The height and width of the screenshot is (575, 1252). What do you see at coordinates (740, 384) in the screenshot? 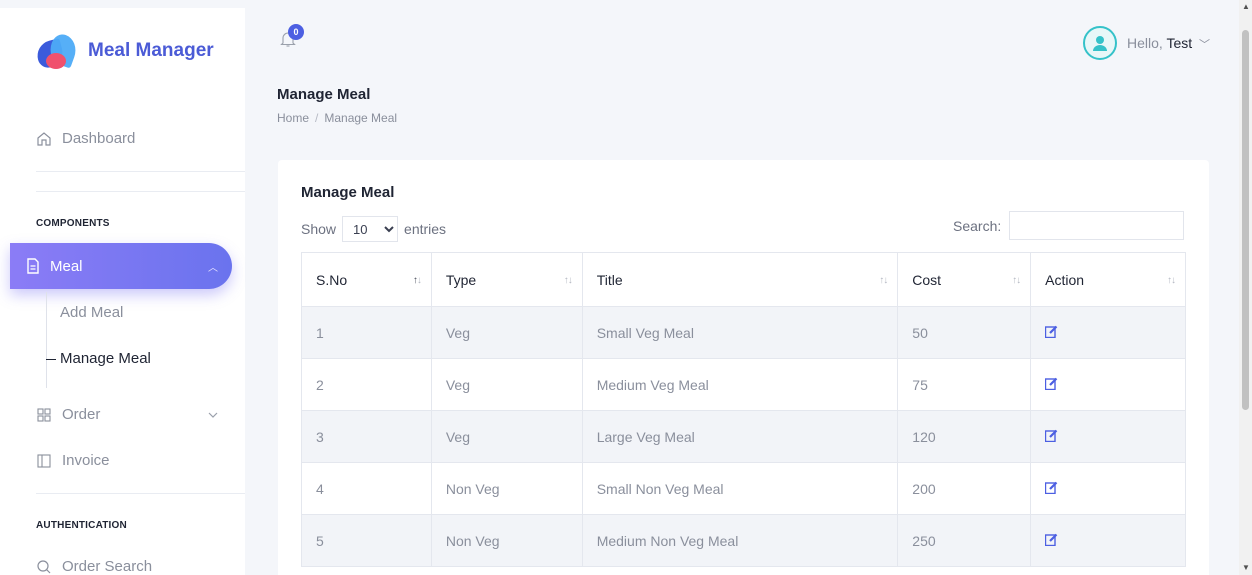
I see `cell-title: Medium Veg Meal` at bounding box center [740, 384].